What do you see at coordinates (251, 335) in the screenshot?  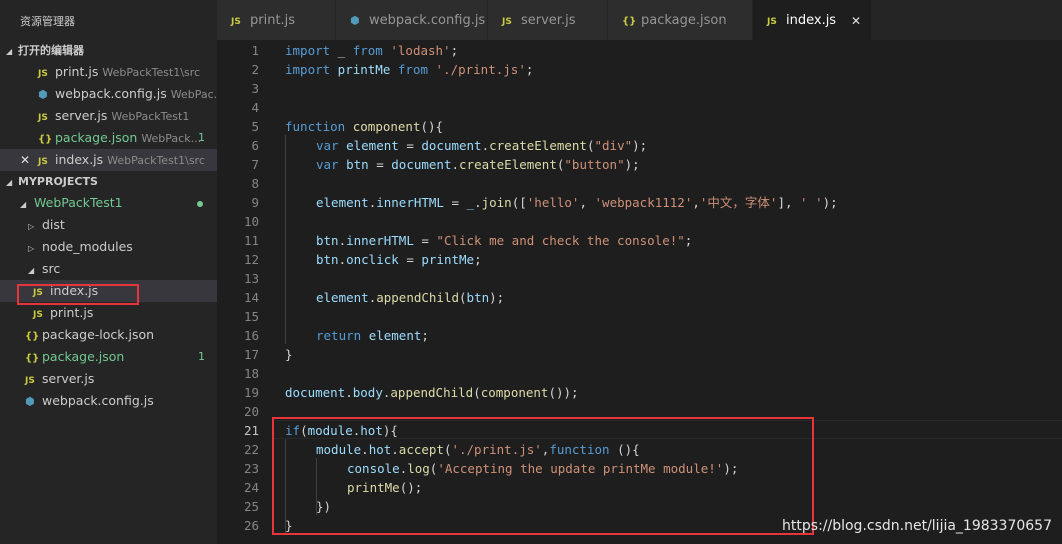 I see `line-number: 16` at bounding box center [251, 335].